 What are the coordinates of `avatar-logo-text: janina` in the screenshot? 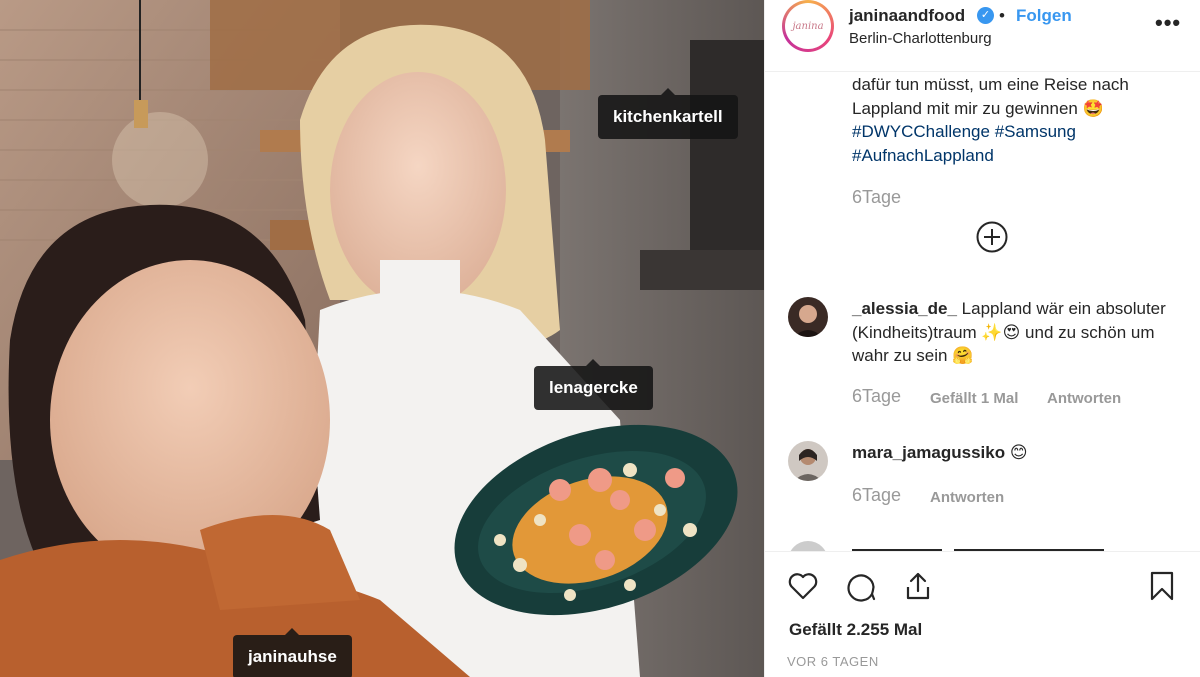 It's located at (808, 26).